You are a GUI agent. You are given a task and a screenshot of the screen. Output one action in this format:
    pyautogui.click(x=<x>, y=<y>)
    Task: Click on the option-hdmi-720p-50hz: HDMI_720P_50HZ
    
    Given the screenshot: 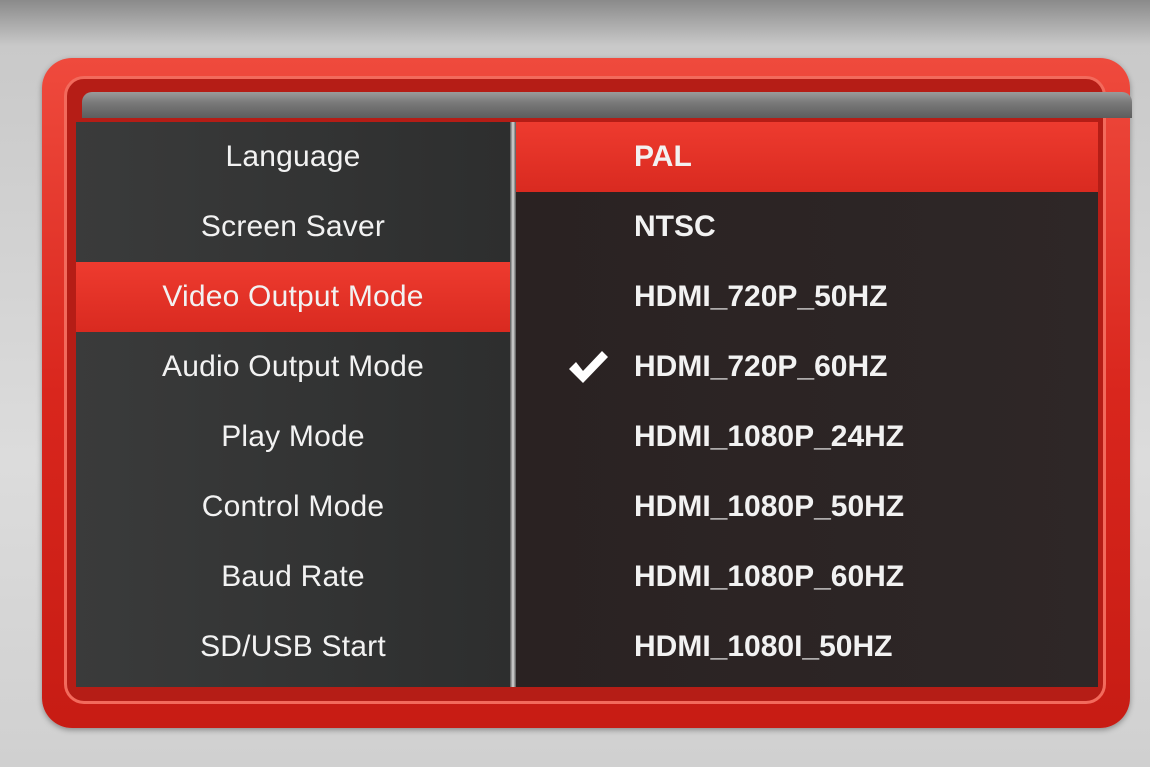 What is the action you would take?
    pyautogui.click(x=807, y=297)
    